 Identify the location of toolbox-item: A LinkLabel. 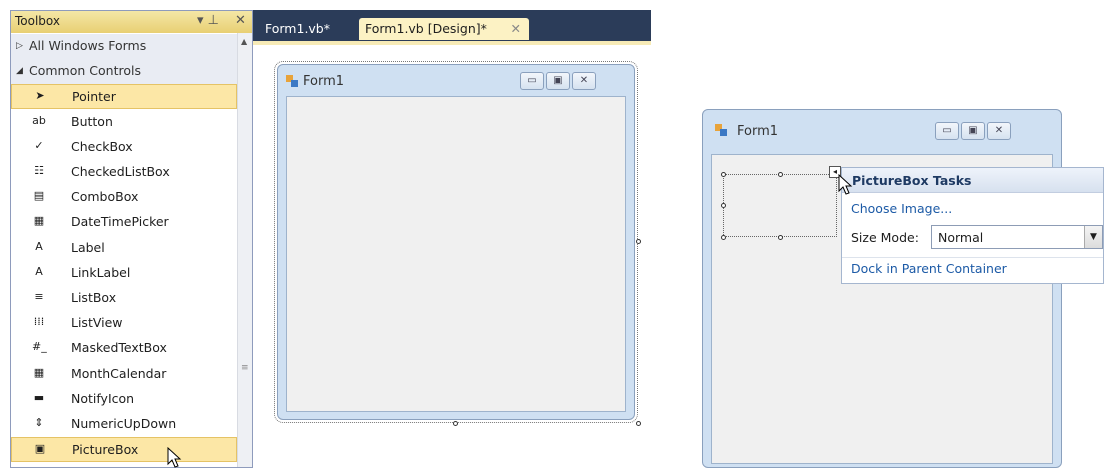
(124, 273).